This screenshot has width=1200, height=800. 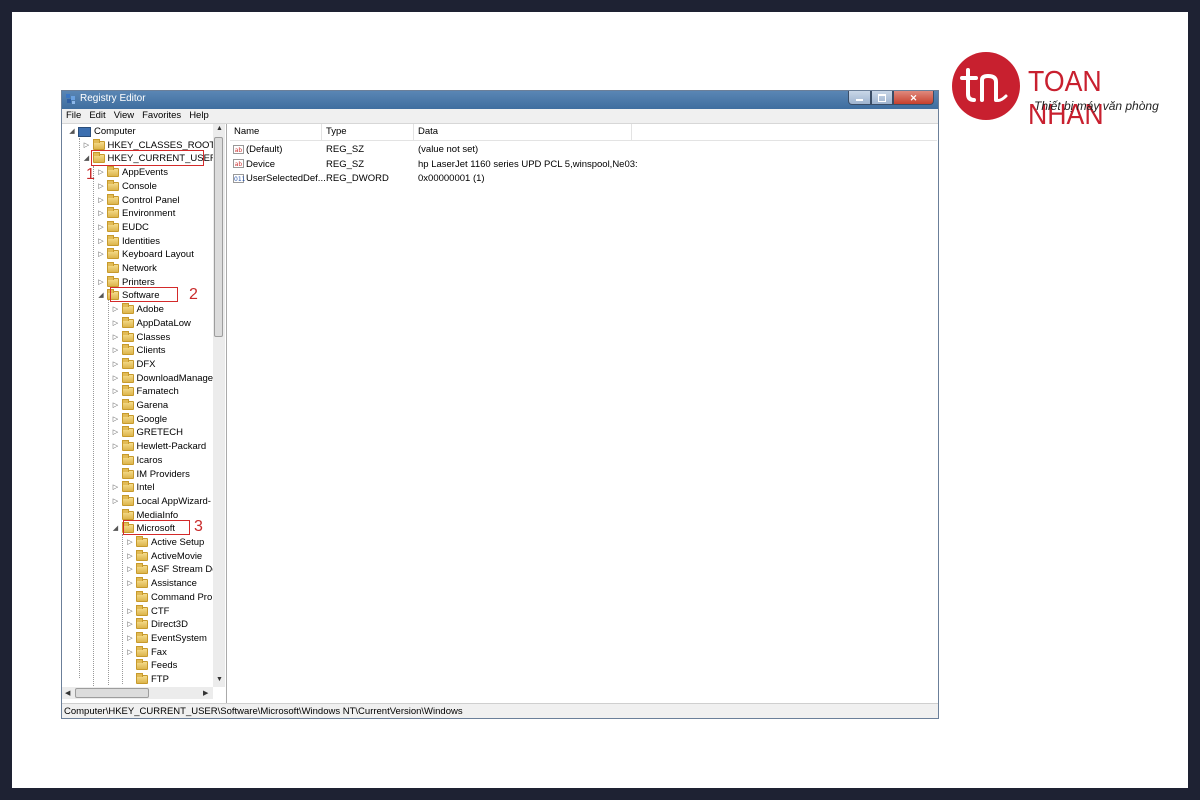 What do you see at coordinates (139, 419) in the screenshot?
I see `tree-node-google: ▷ Google` at bounding box center [139, 419].